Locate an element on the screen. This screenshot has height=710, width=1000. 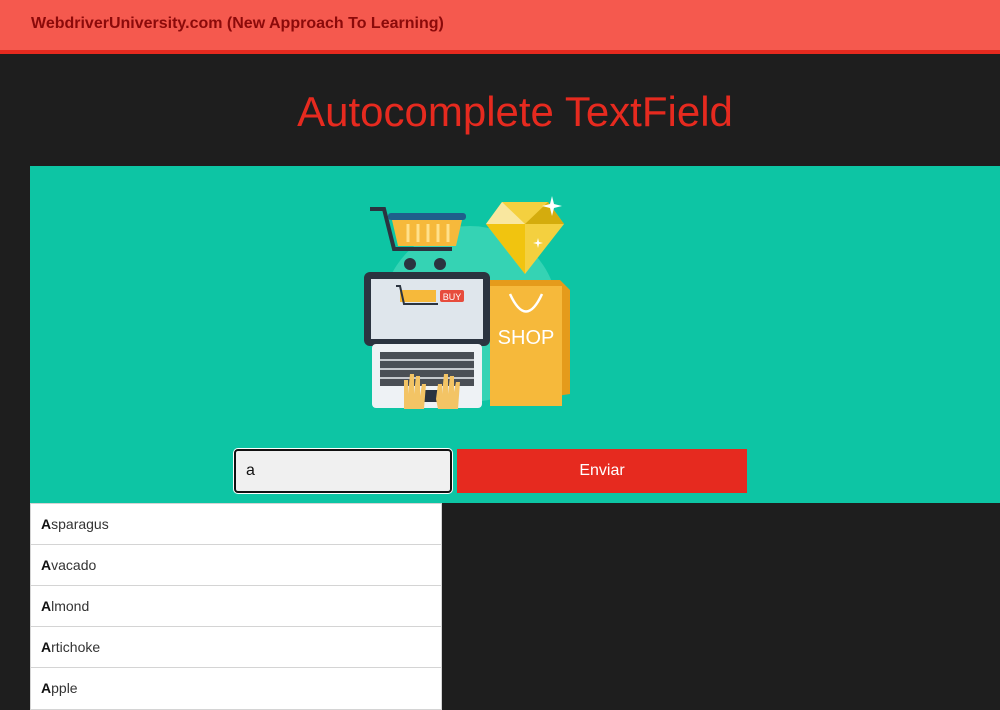
suggestion-item: Apple is located at coordinates (236, 688).